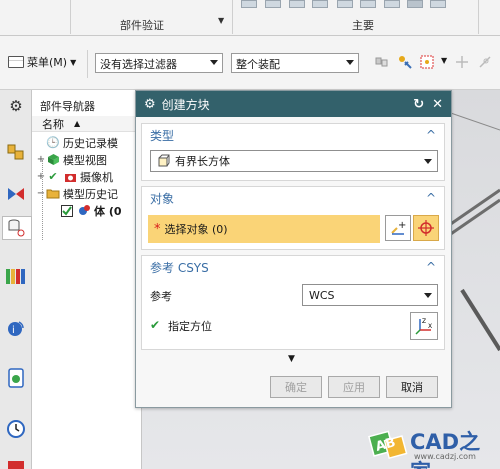  I want to click on required-star-icon: *, so click(157, 229).